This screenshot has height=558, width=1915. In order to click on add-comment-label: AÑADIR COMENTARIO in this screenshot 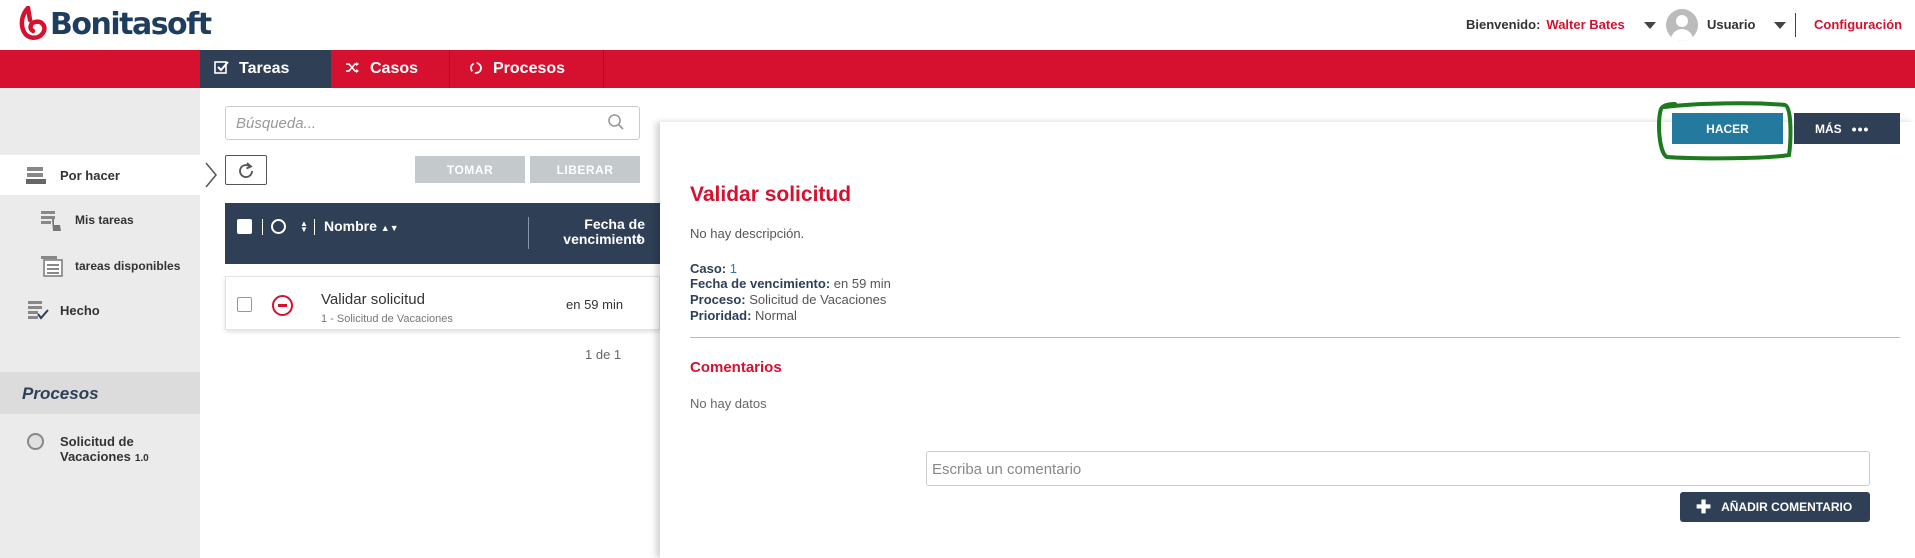, I will do `click(1787, 507)`.